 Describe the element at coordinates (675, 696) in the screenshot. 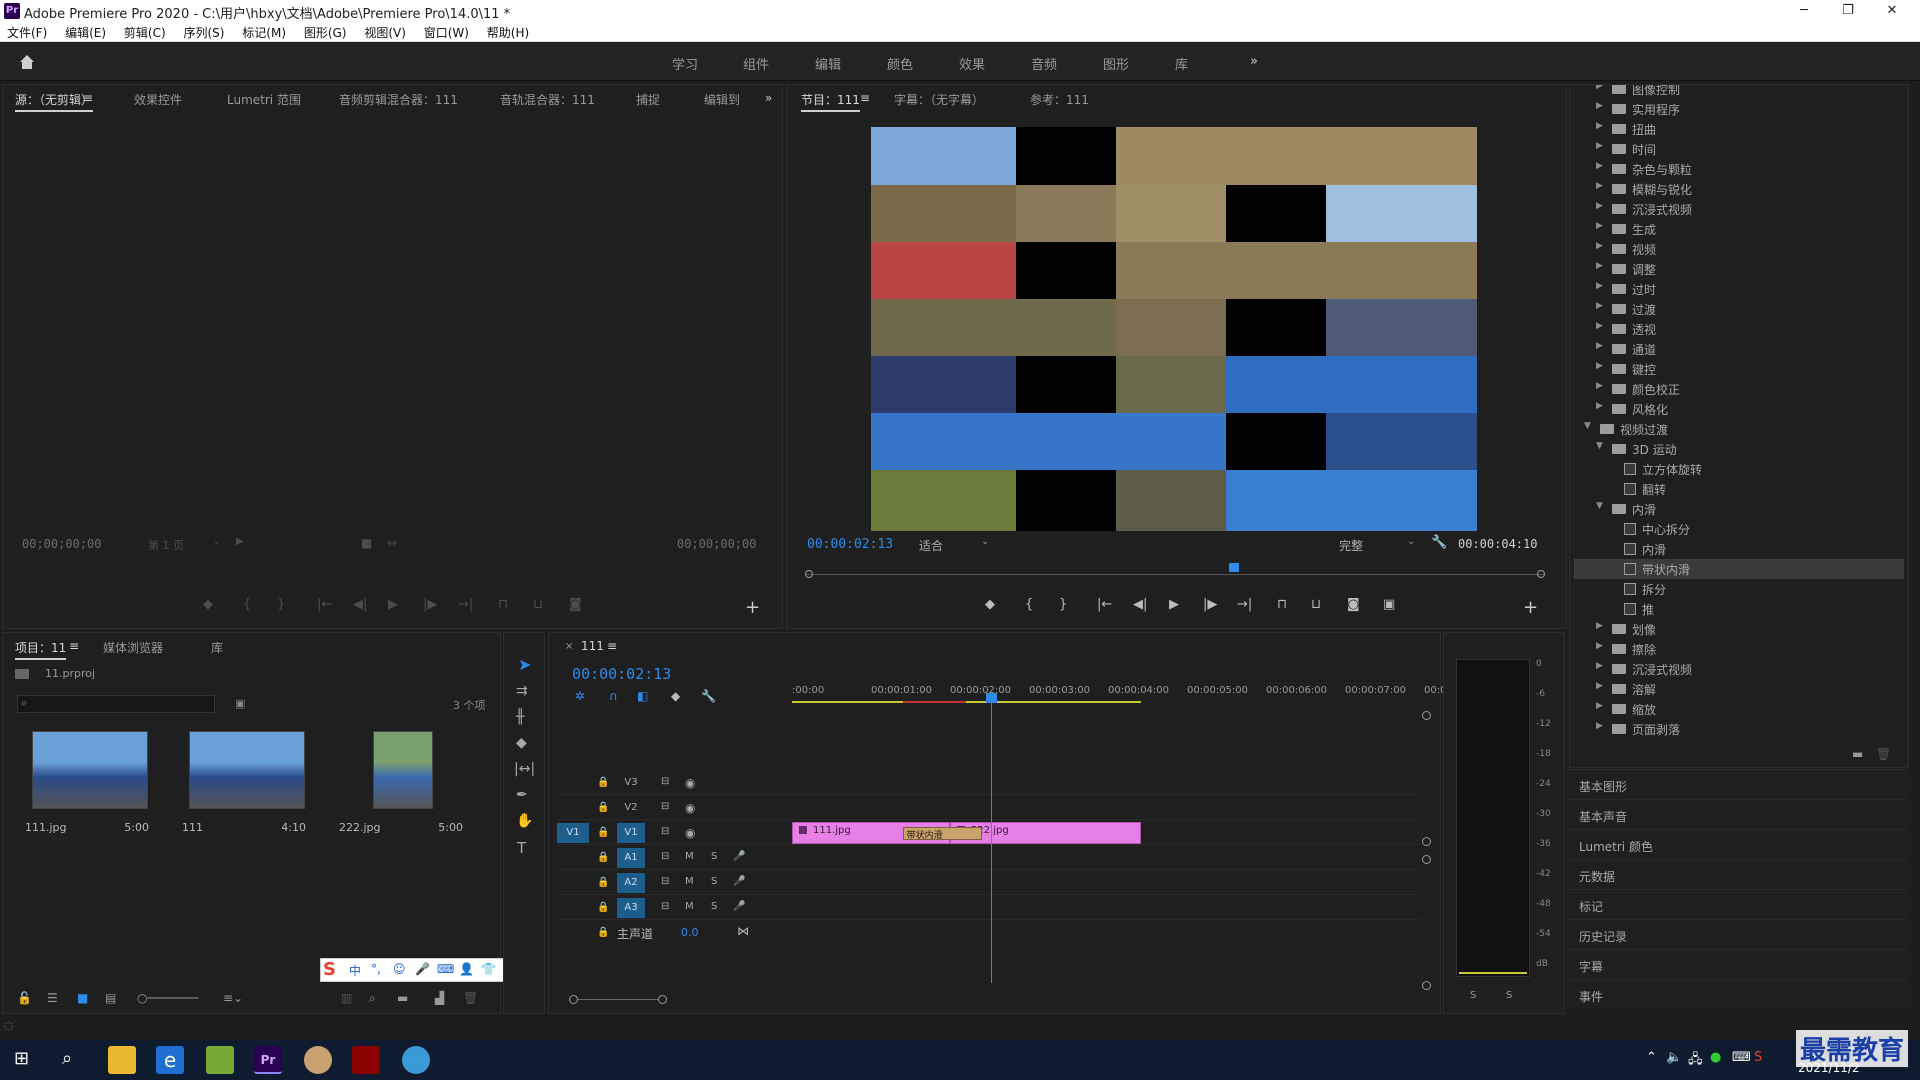

I see `add-marker-icon: ◆` at that location.